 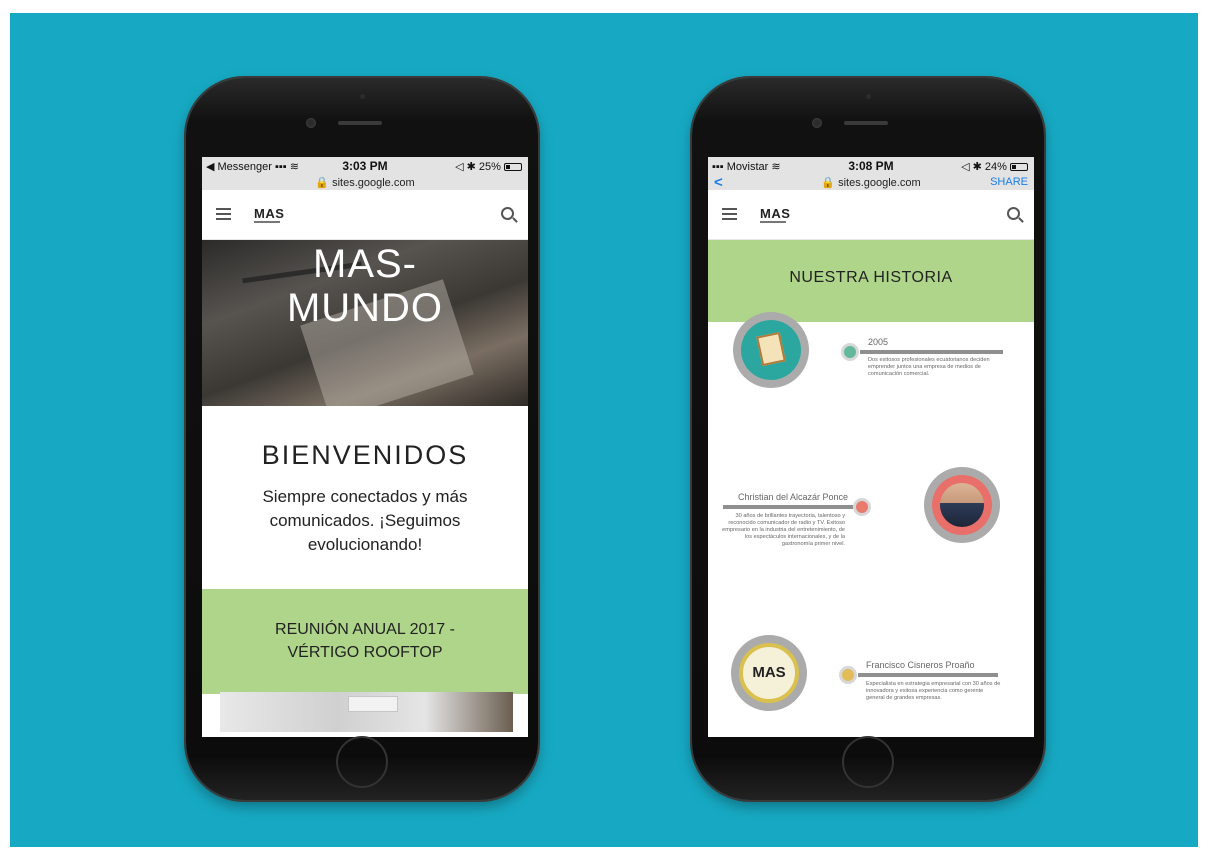 I want to click on timeline-bubble-francisco: MAS, so click(x=769, y=673).